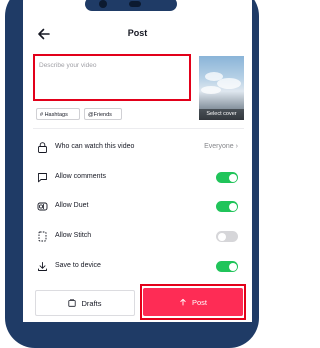  I want to click on post-label: Post, so click(199, 302).